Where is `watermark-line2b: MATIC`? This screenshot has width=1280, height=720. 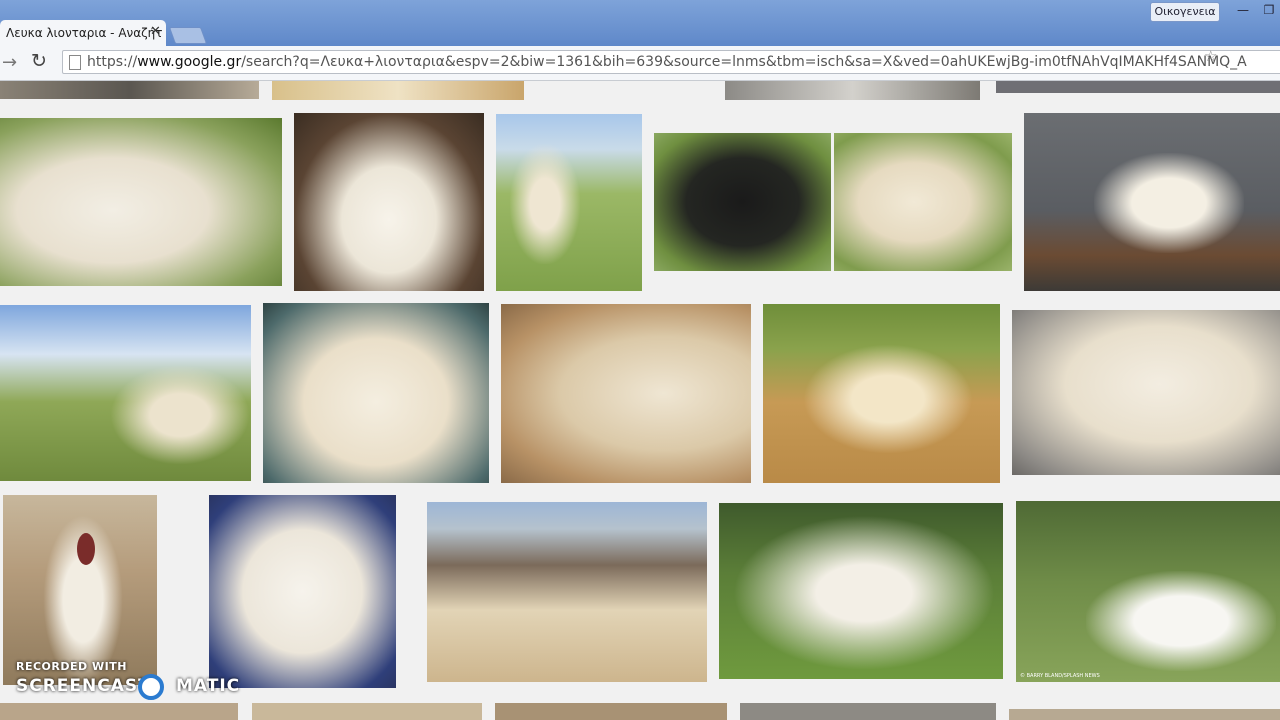 watermark-line2b: MATIC is located at coordinates (208, 686).